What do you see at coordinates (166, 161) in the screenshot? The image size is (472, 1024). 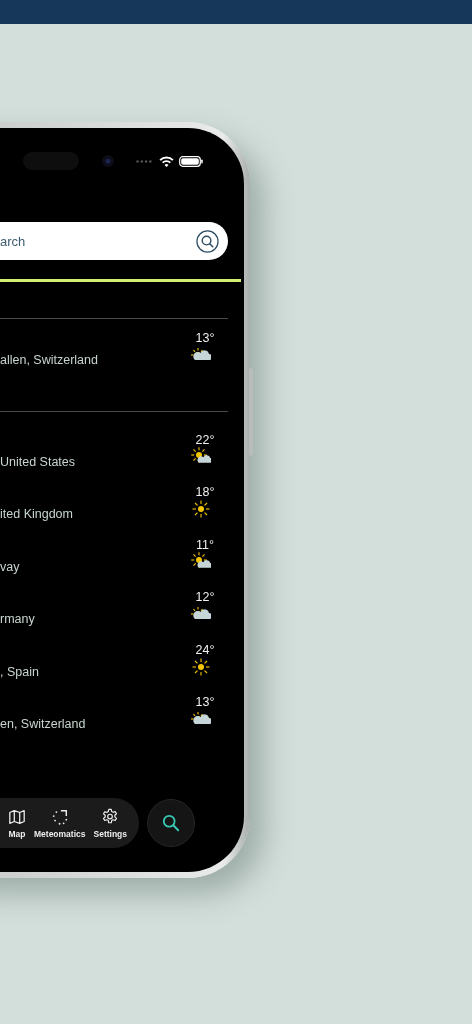 I see `wifi-icon` at bounding box center [166, 161].